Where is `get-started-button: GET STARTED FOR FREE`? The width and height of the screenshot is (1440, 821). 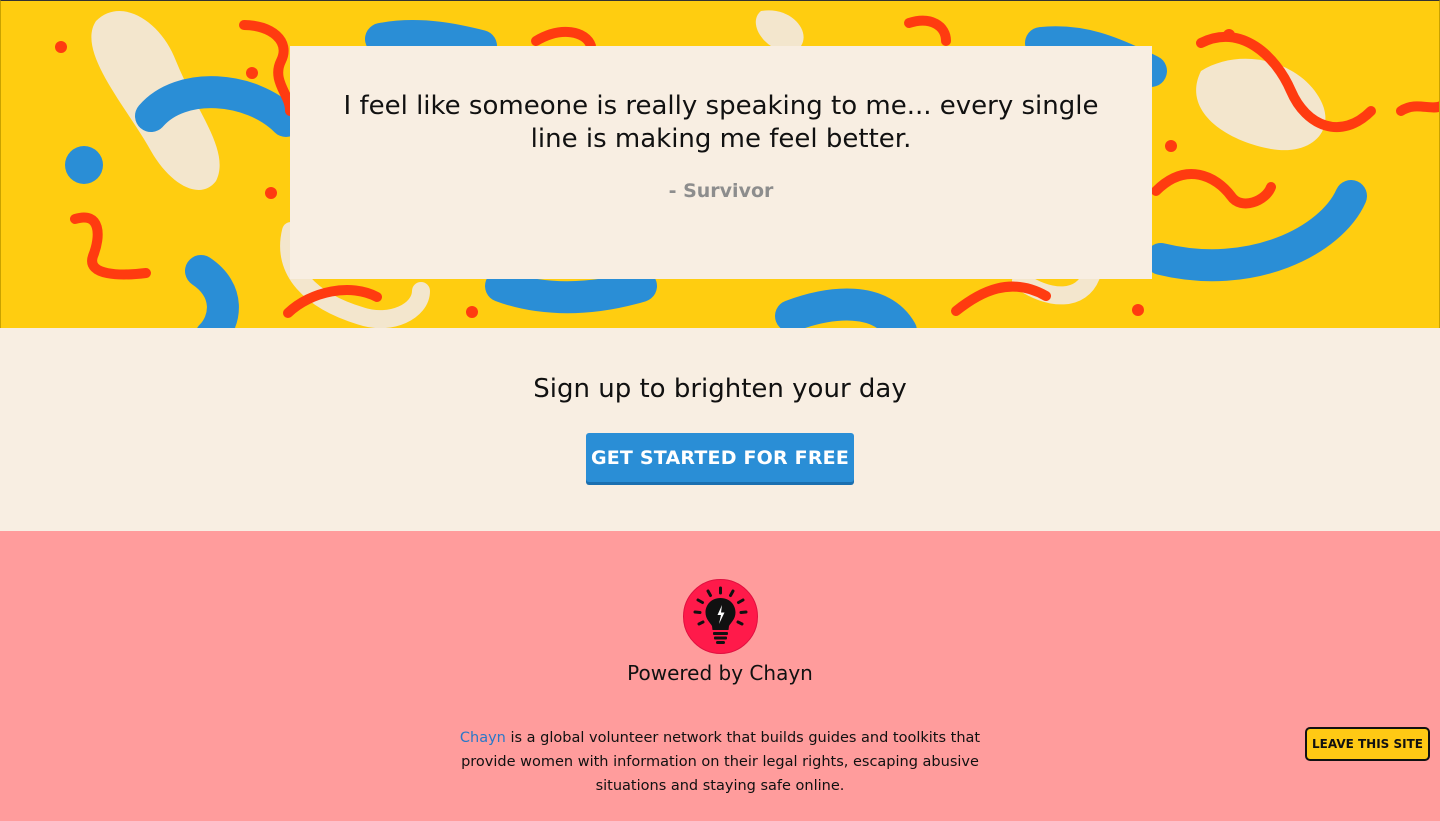
get-started-button: GET STARTED FOR FREE is located at coordinates (720, 457).